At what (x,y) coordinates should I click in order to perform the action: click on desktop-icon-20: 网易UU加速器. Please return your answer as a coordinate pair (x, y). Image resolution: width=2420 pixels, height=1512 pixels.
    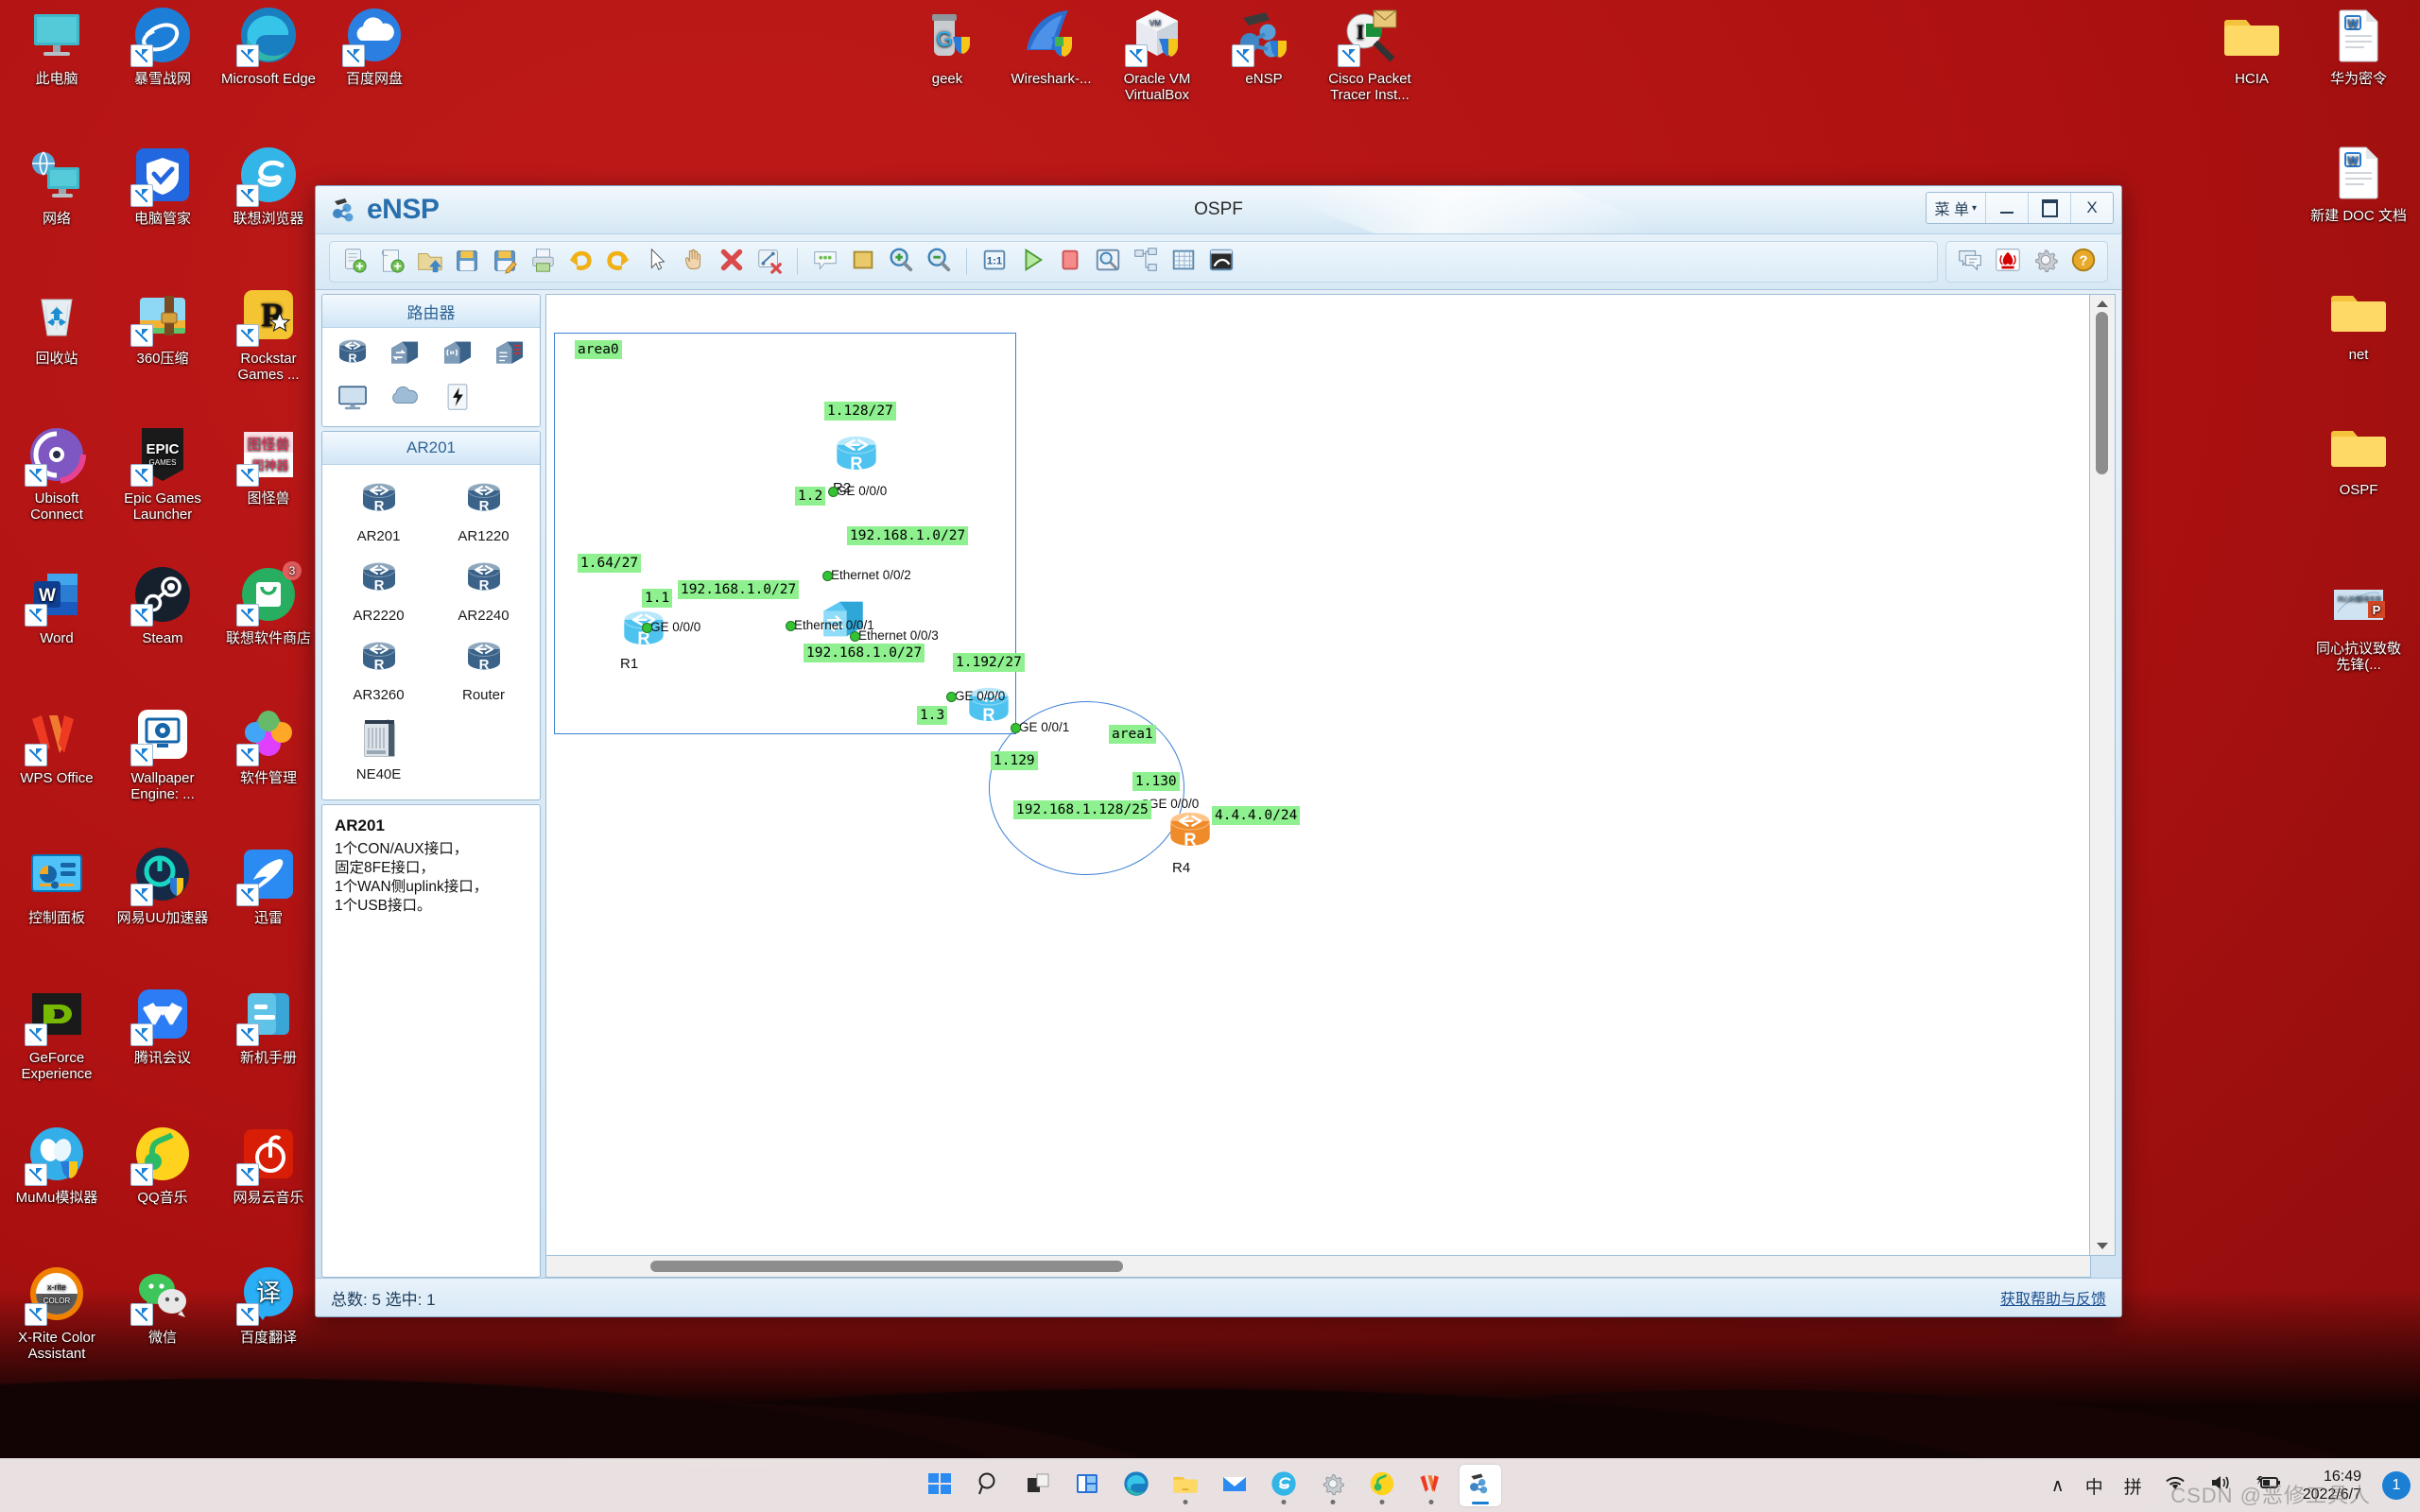
    Looking at the image, I should click on (162, 885).